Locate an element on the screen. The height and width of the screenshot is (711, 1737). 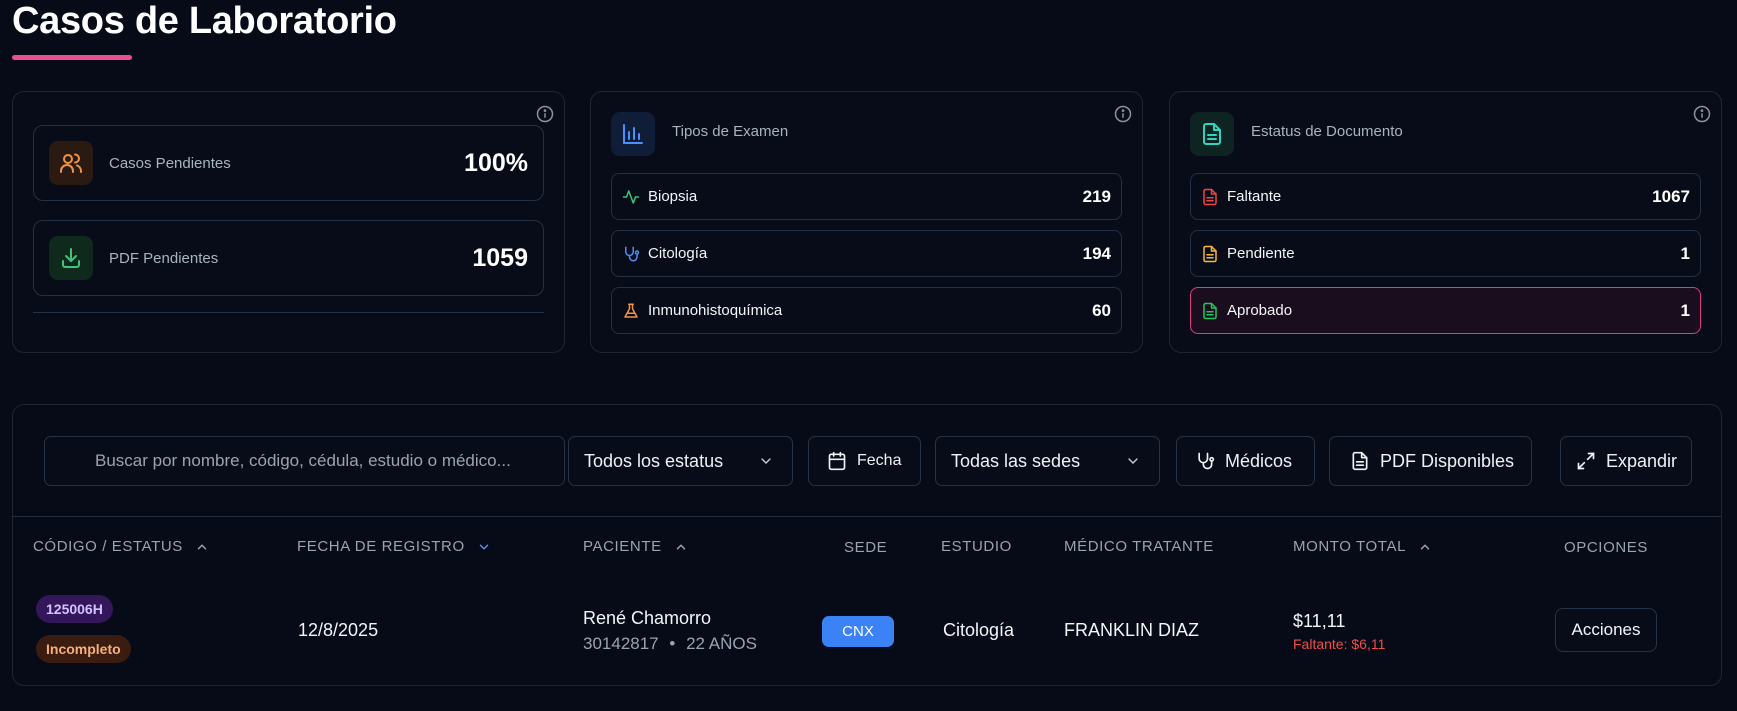
header-opciones: OPCIONES is located at coordinates (1606, 547).